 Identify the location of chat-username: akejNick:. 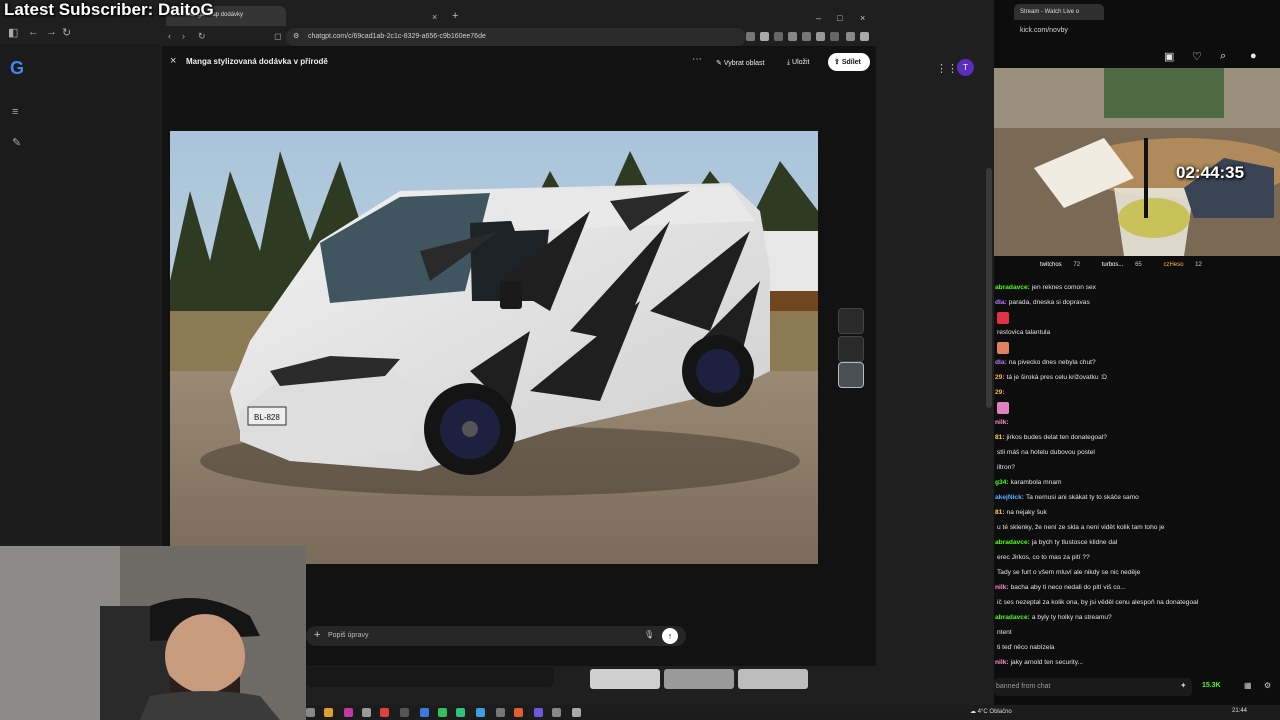
(1009, 497).